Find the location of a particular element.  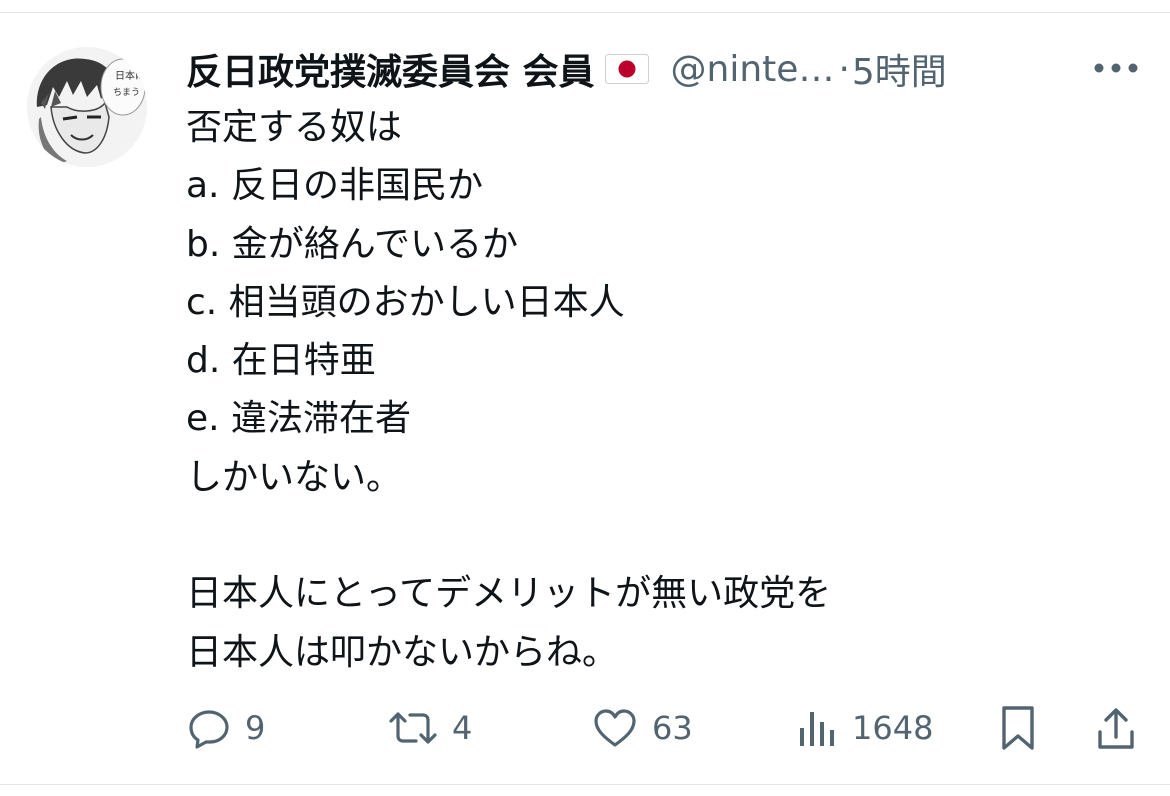

bookmark-icon is located at coordinates (1018, 728).